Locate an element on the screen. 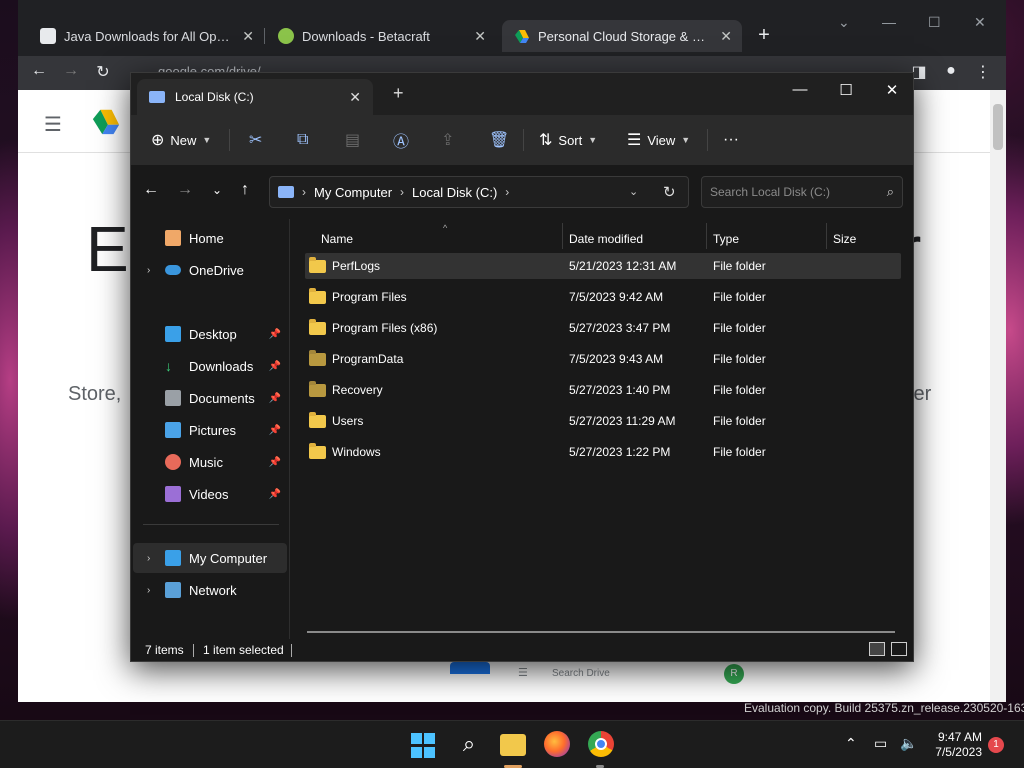 This screenshot has height=768, width=1024. table-row: Users 5/27/2023 11:29 AM File folder is located at coordinates (603, 421).